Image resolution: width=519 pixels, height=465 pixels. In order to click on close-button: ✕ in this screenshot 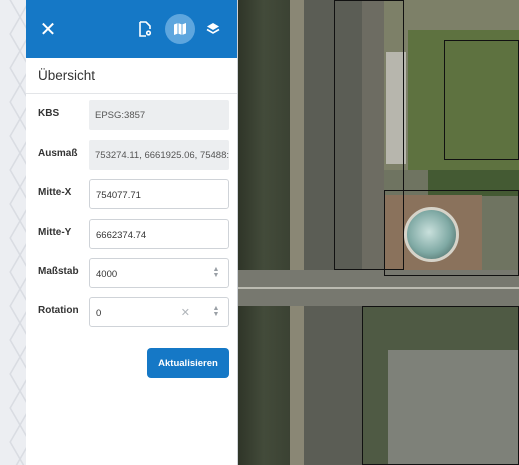, I will do `click(48, 29)`.